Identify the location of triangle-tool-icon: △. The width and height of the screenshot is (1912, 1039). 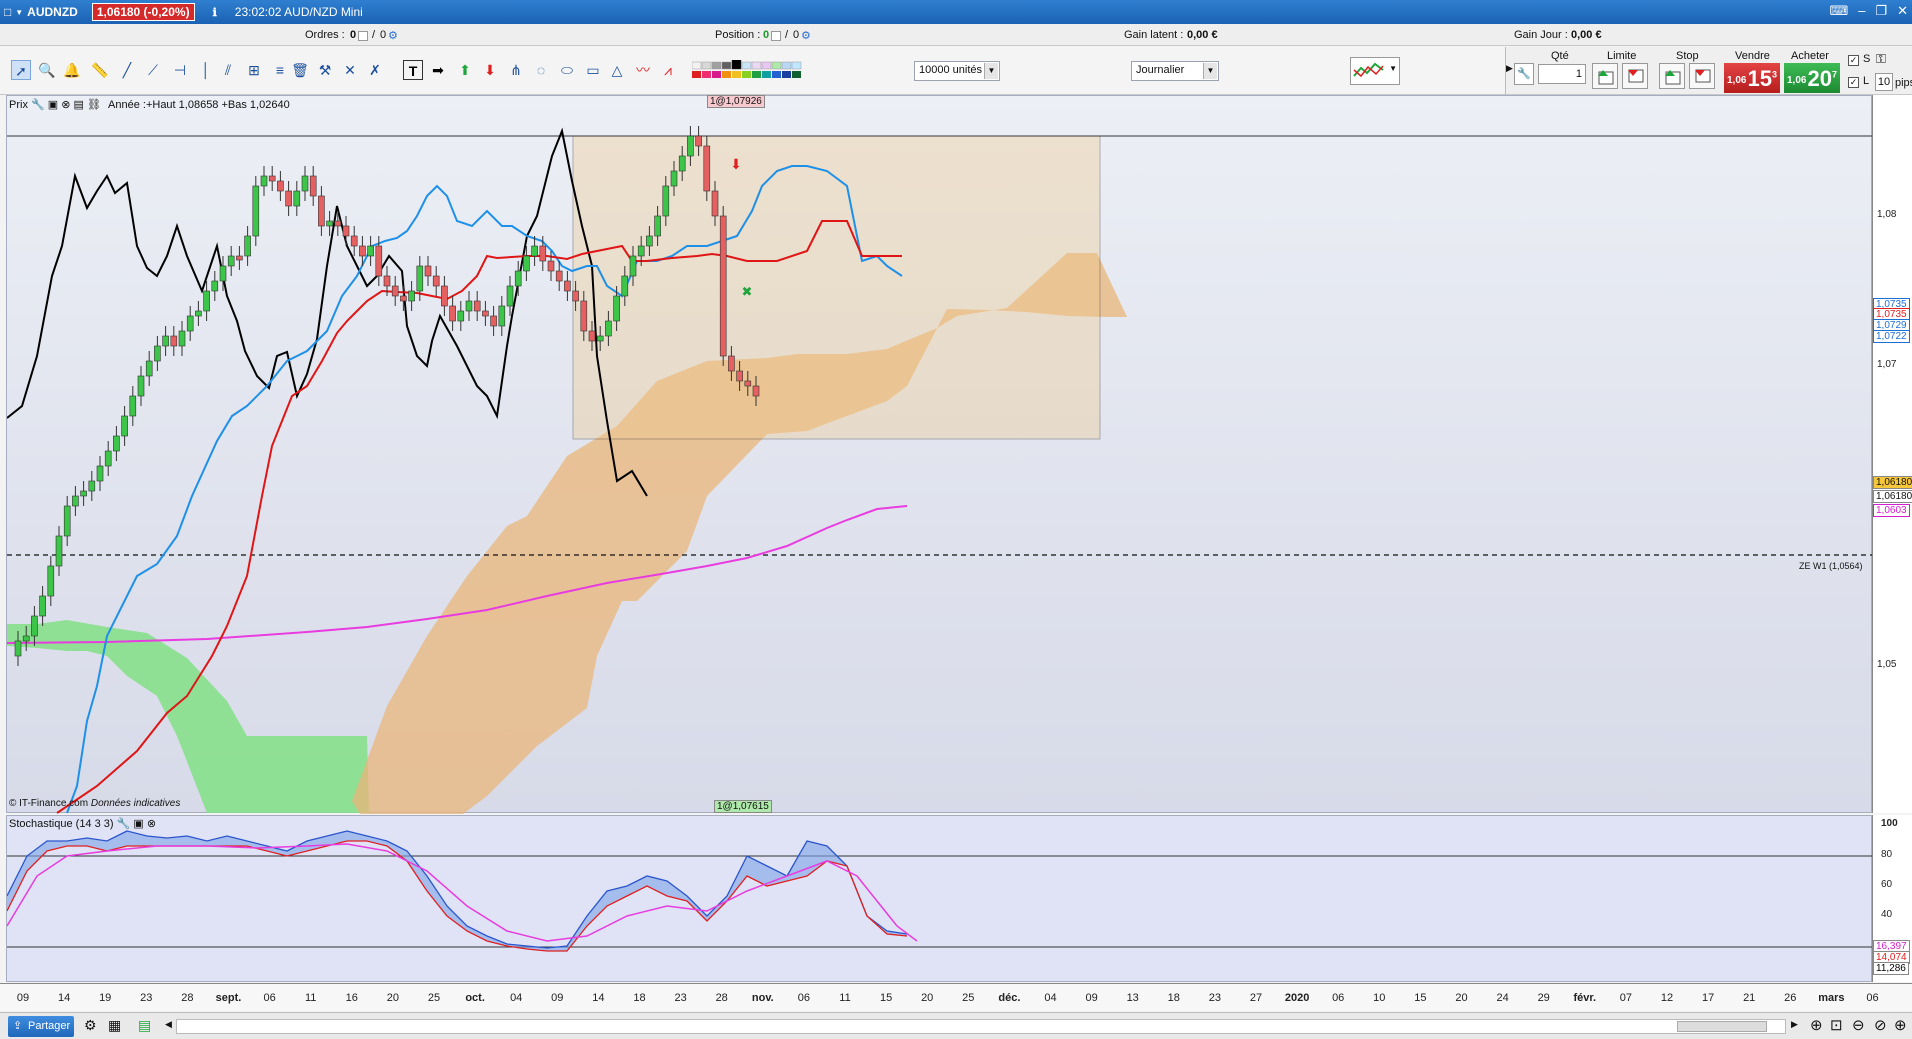
(617, 70).